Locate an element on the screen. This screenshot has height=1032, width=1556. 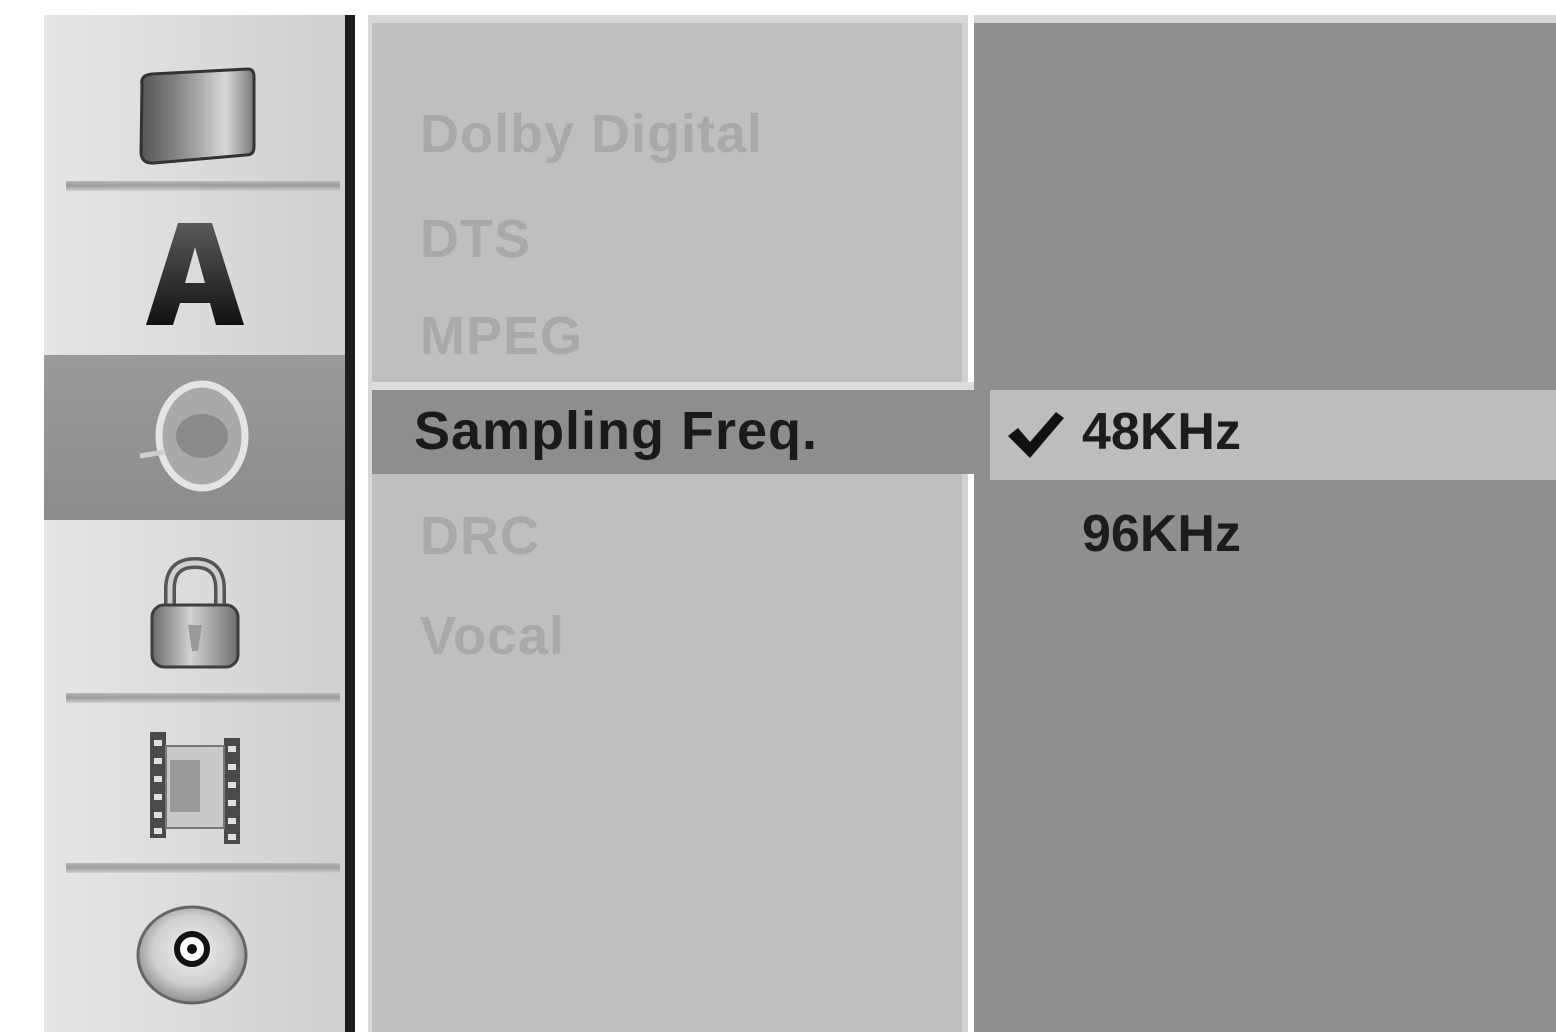
sidebar-item-disc is located at coordinates (195, 955).